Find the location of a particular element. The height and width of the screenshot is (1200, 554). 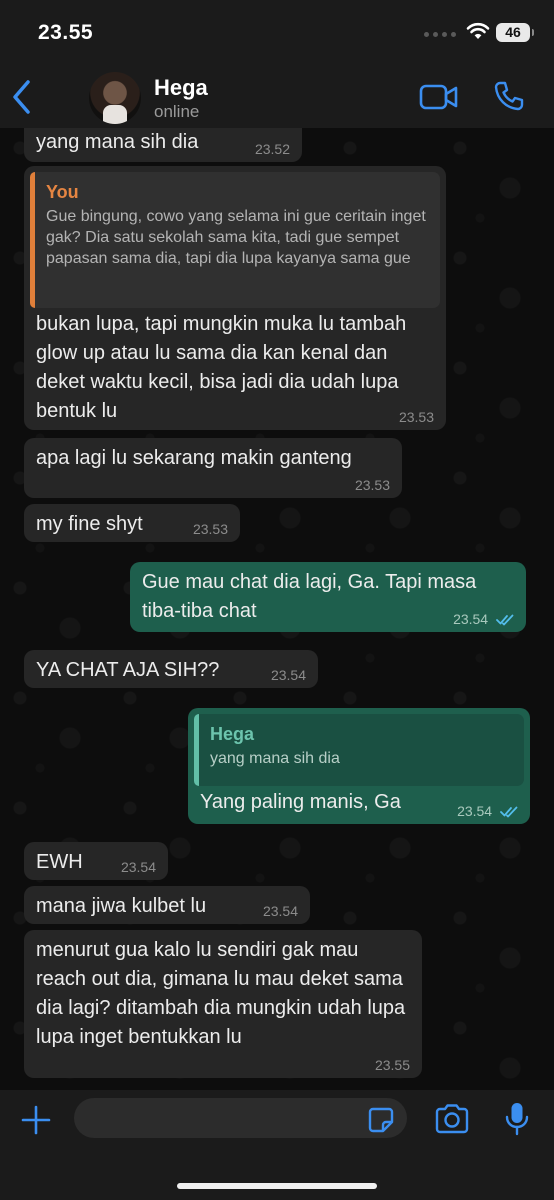

camera-icon is located at coordinates (452, 1119).